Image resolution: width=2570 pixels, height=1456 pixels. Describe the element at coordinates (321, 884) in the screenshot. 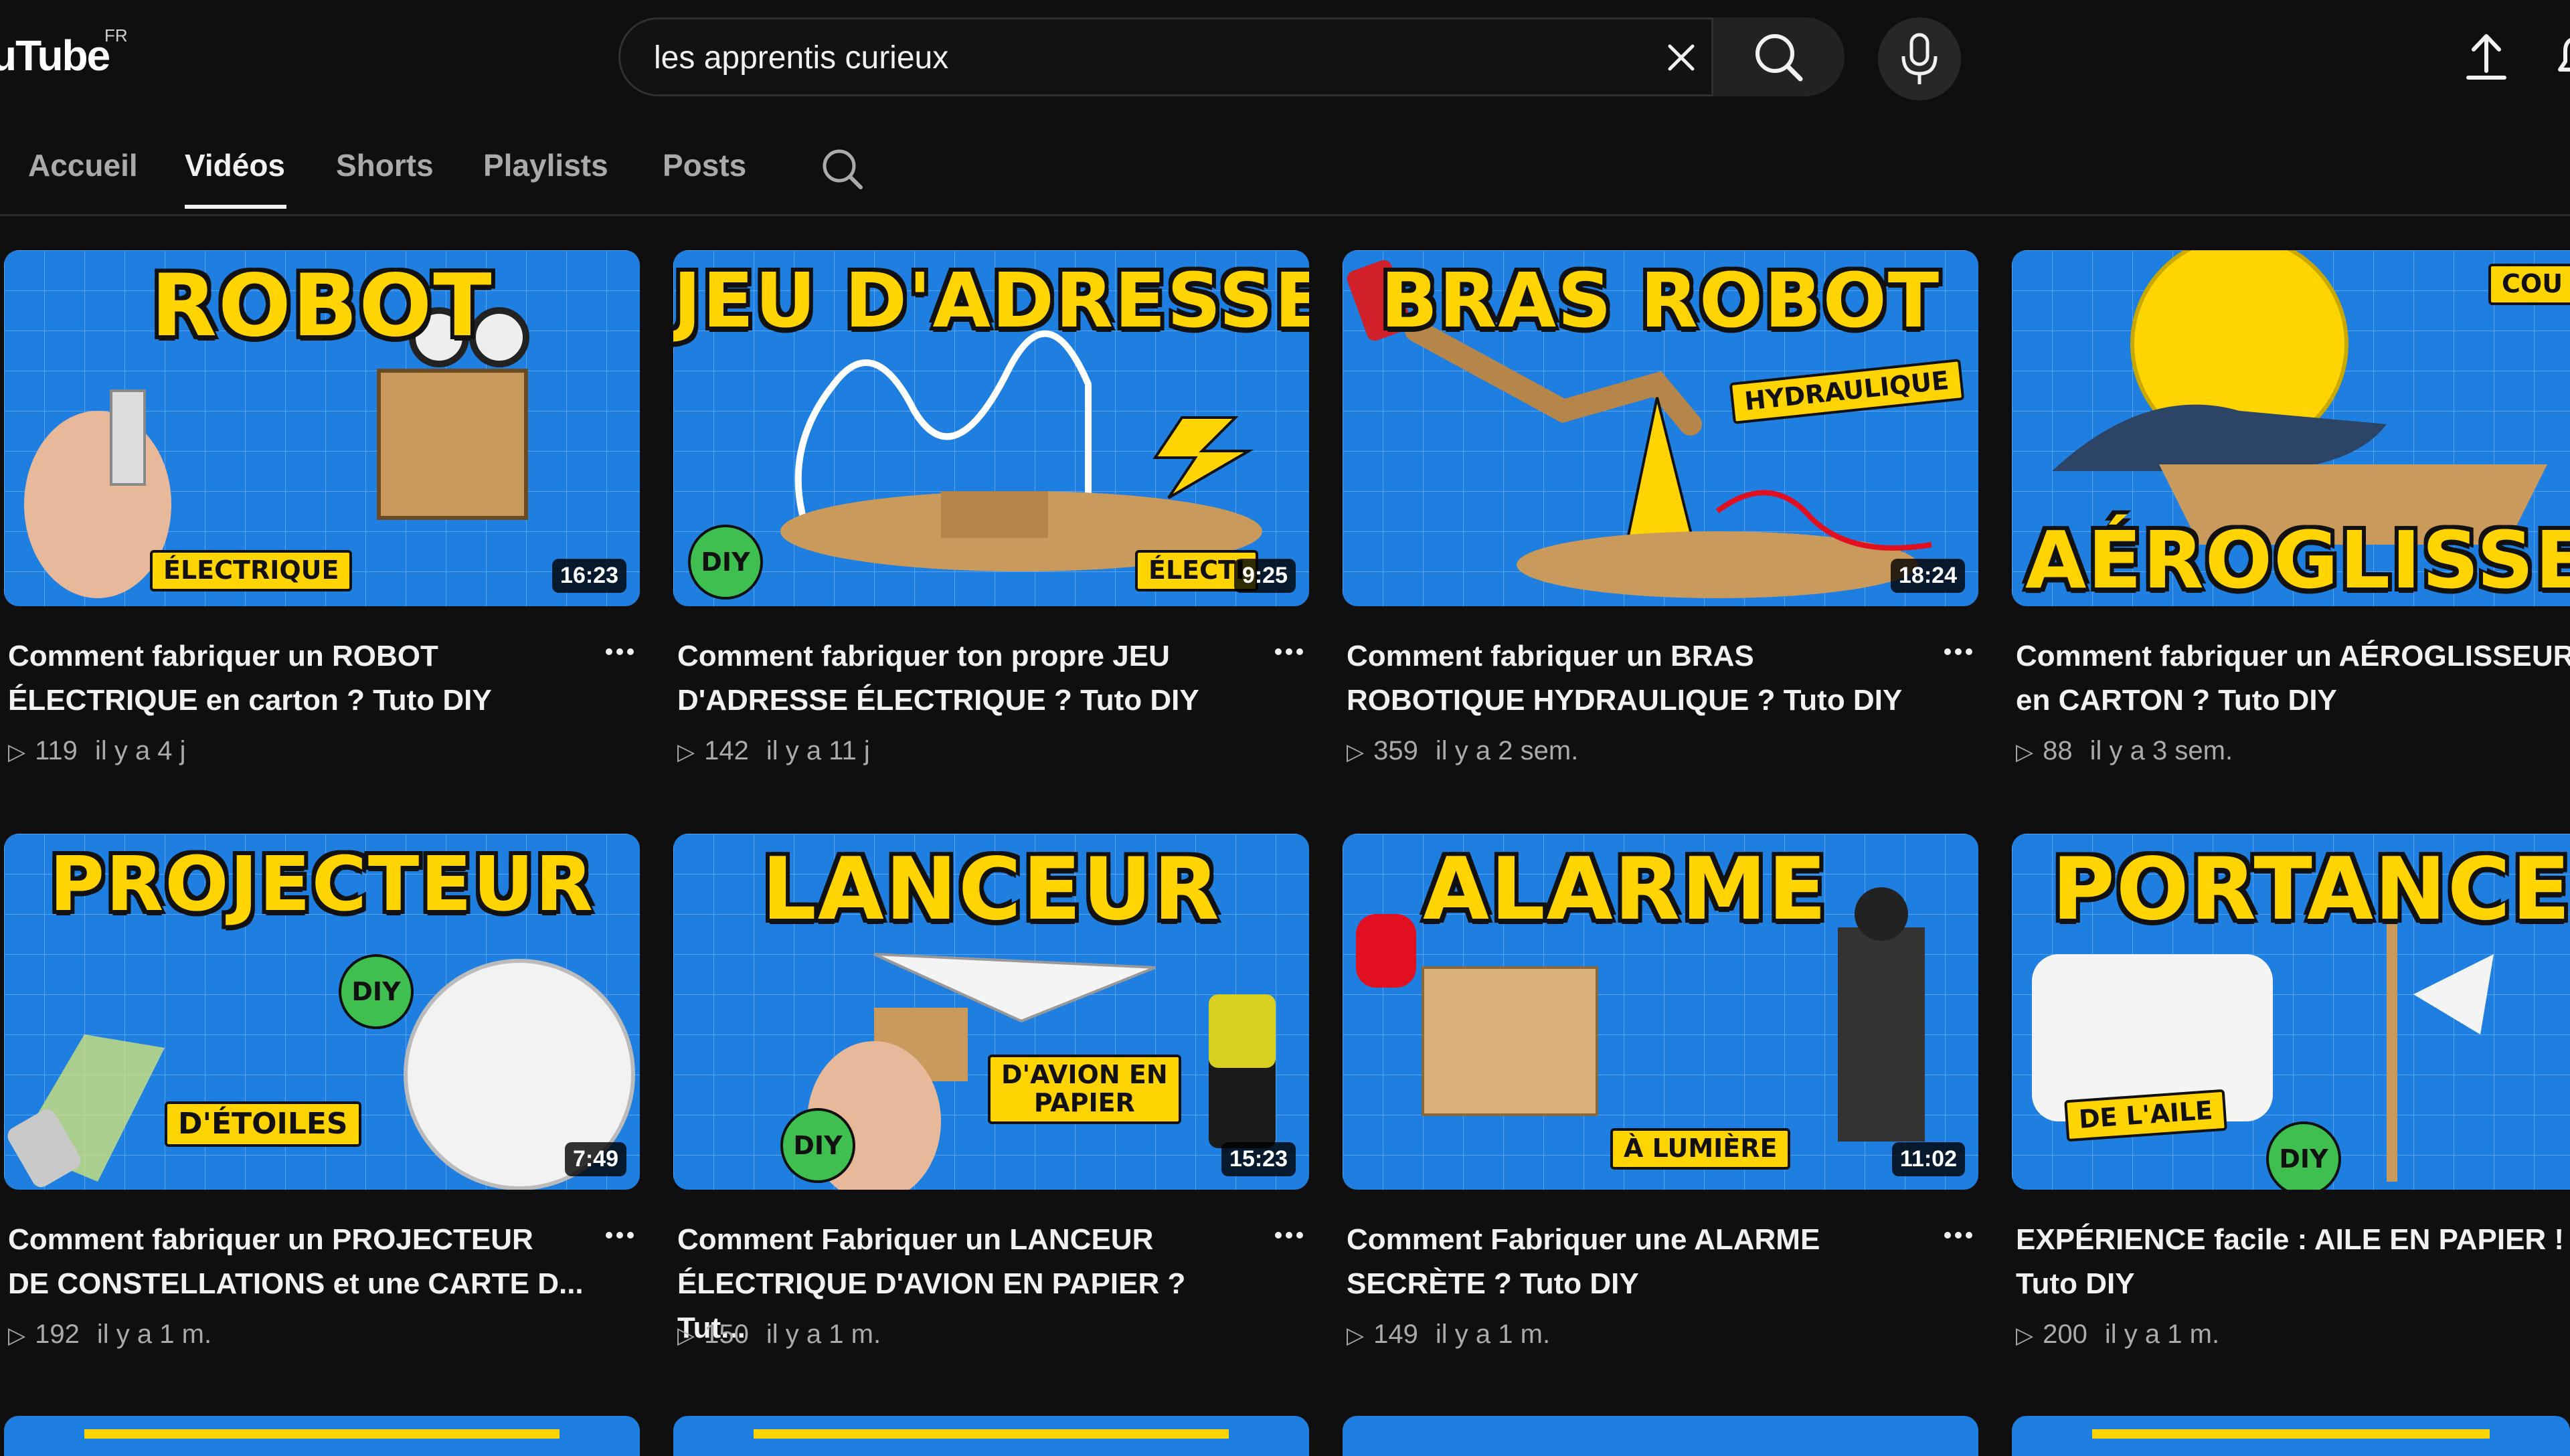

I see `thumbnail-title: PROJECTEUR` at that location.